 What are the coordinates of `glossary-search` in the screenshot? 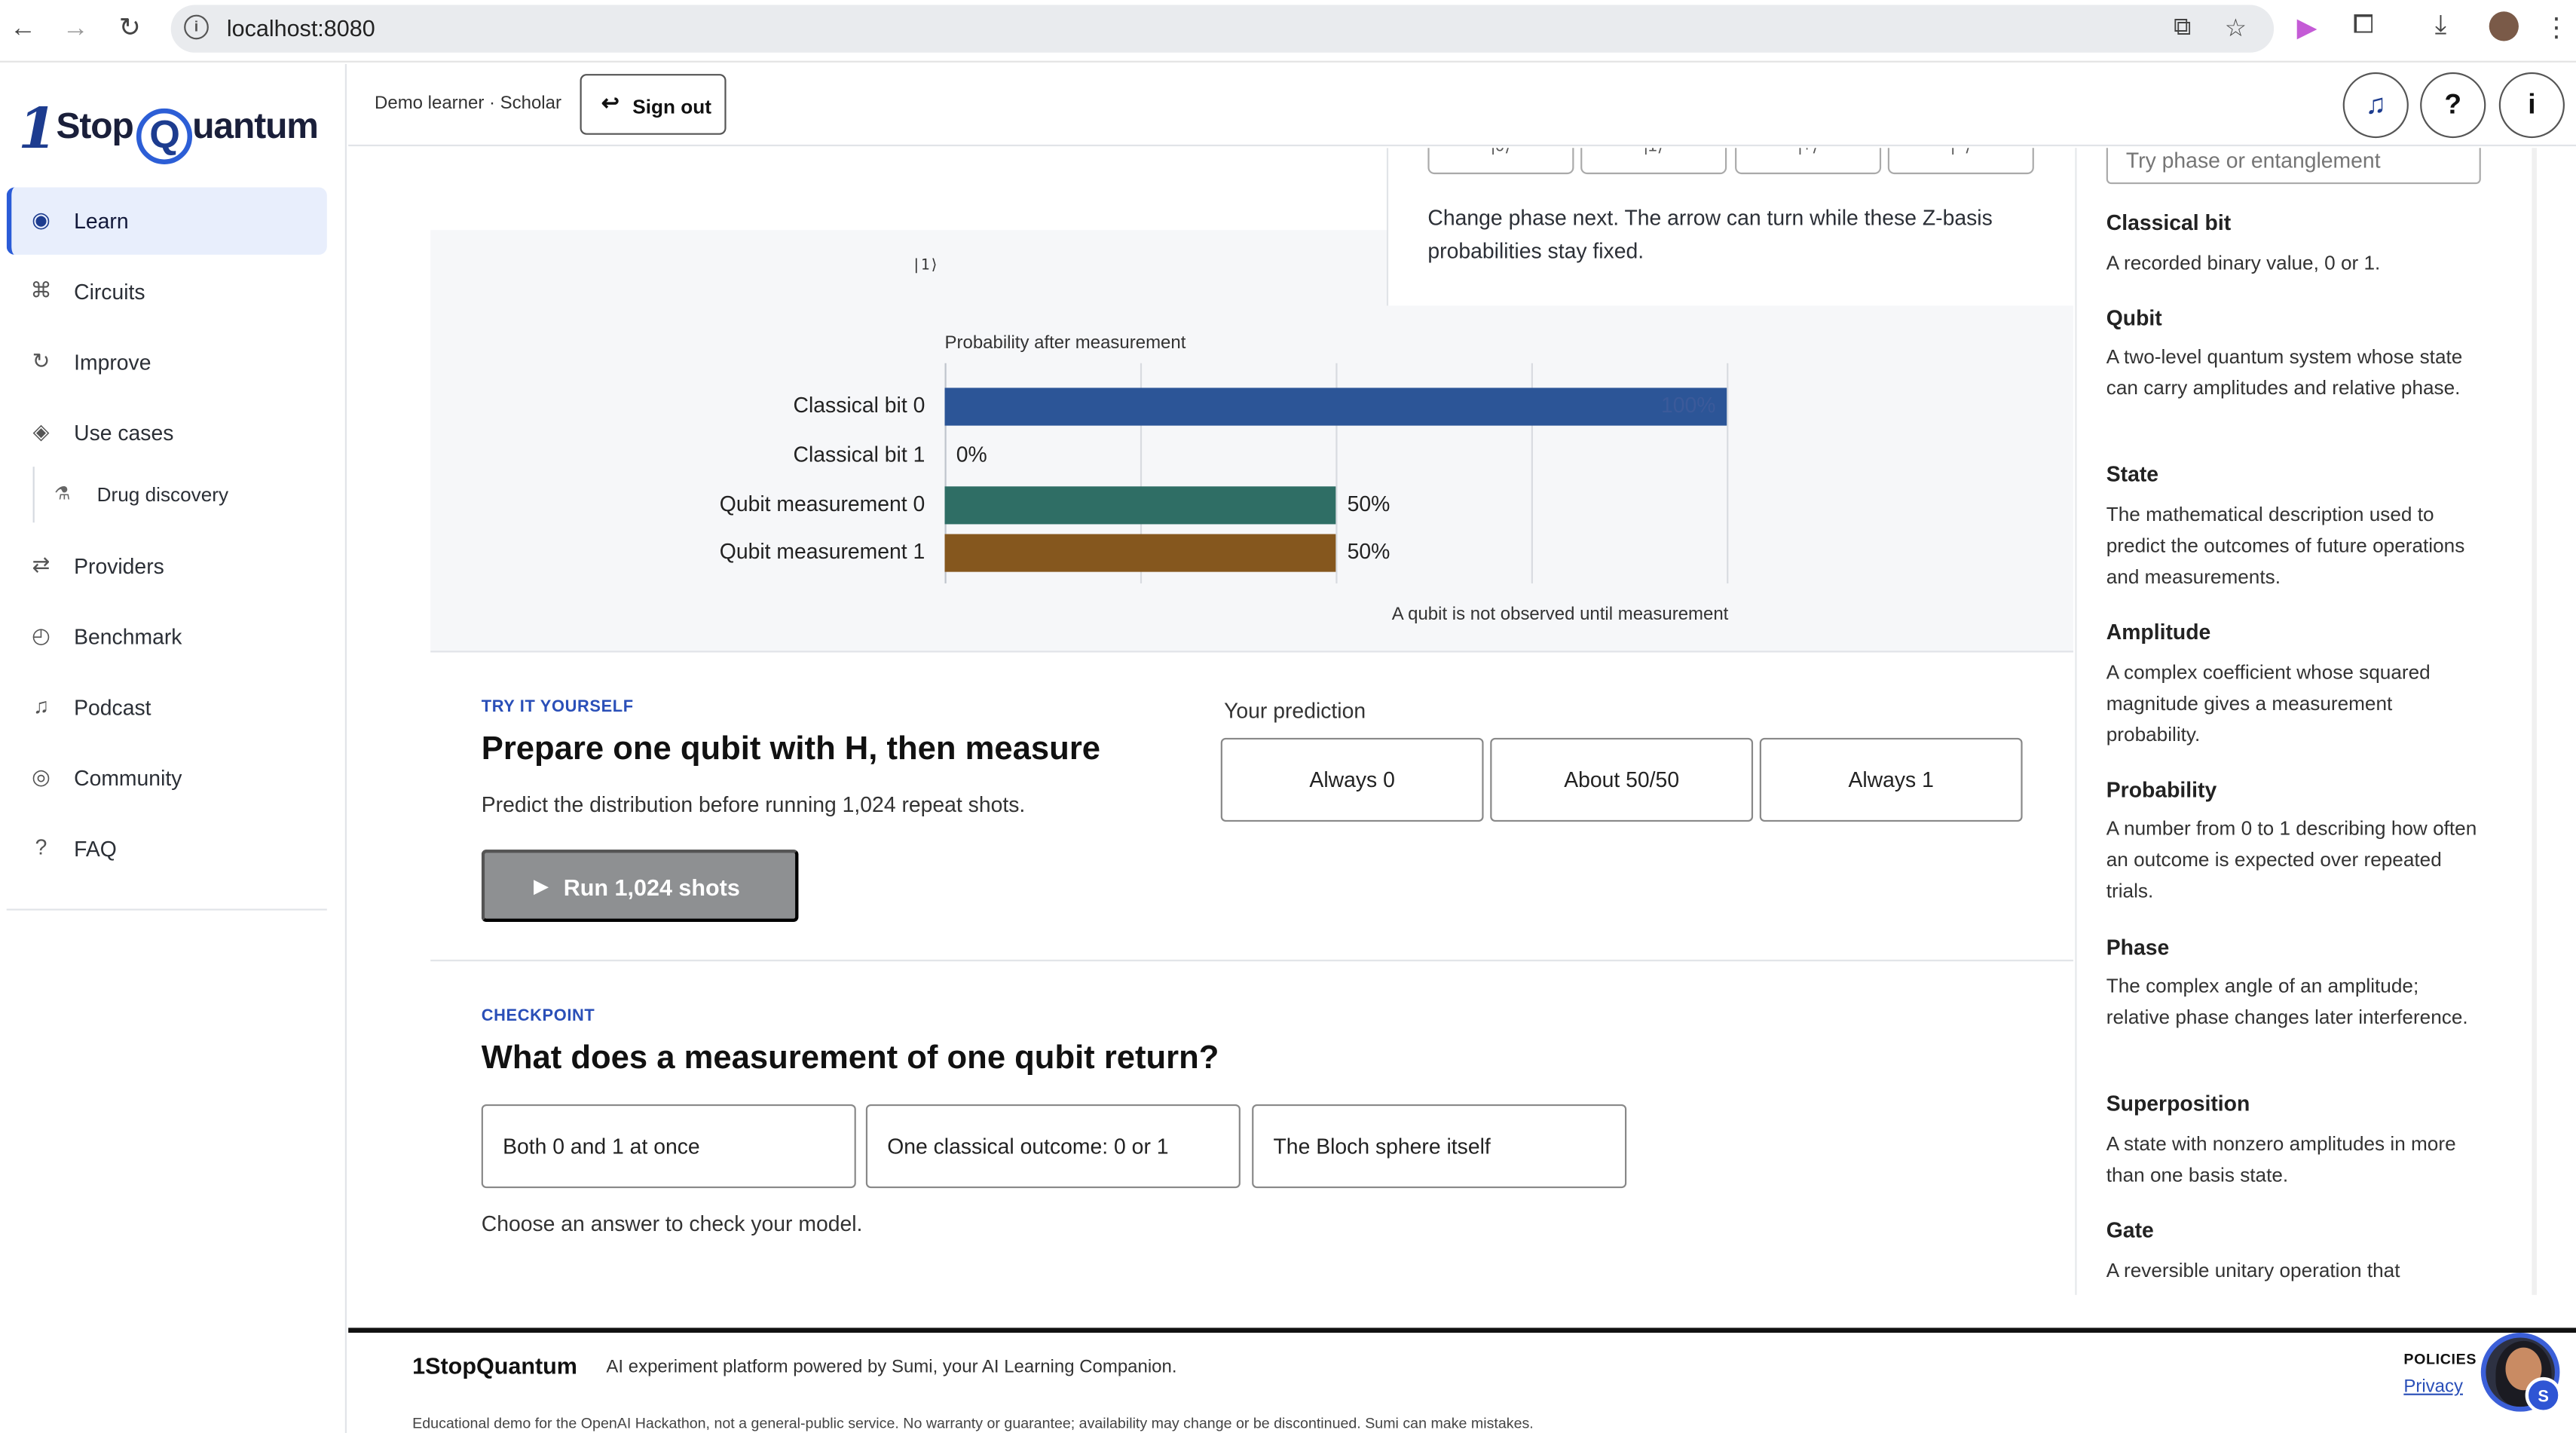 It's located at (2293, 166).